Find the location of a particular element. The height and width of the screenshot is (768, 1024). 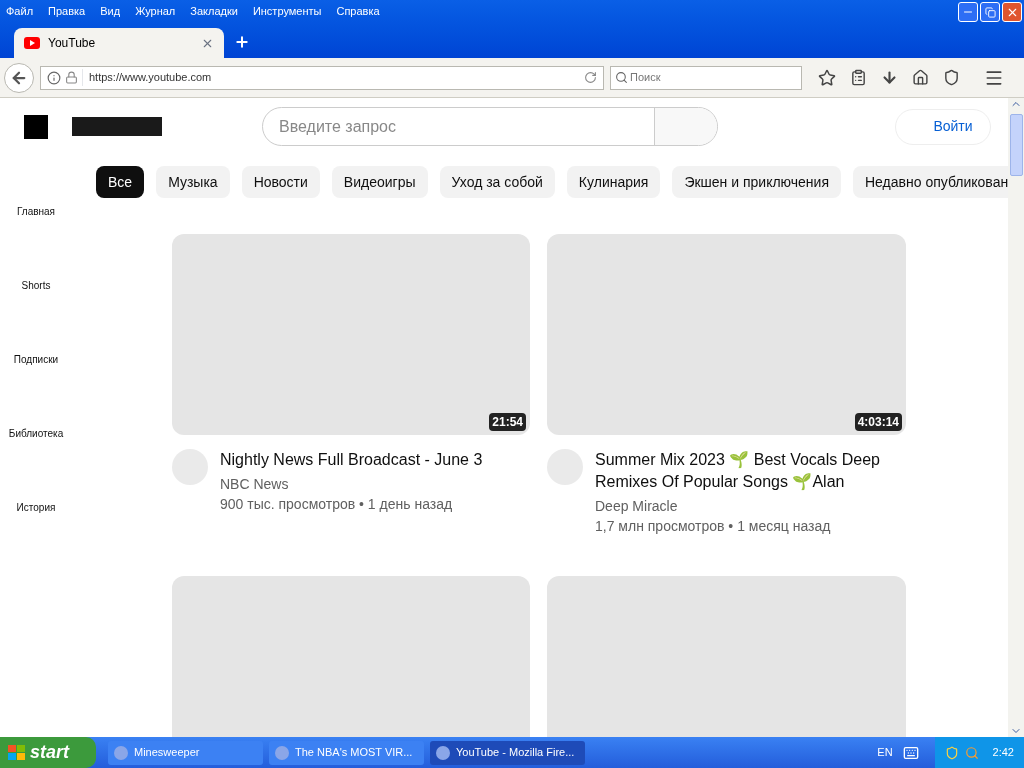

menu-item: Инструменты is located at coordinates (287, 11).